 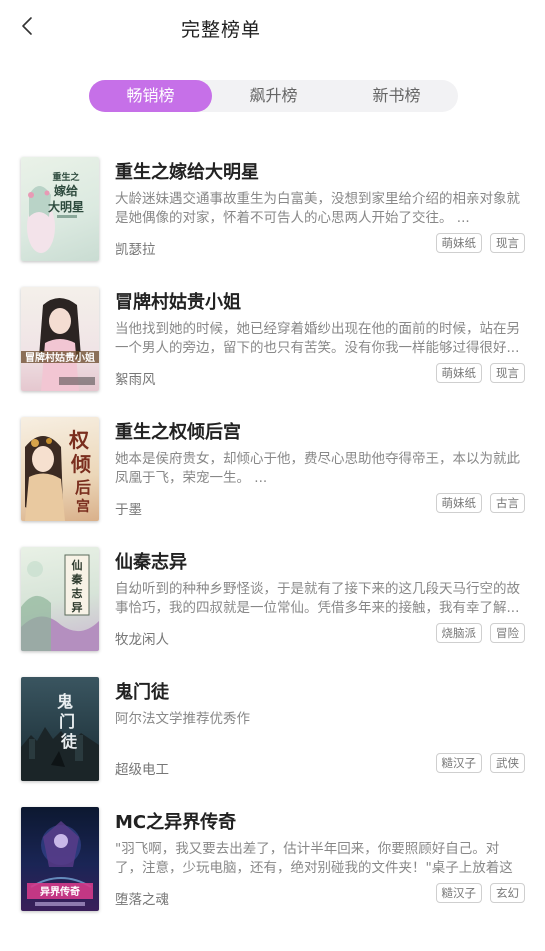 I want to click on tab-rising: 飙升榜, so click(x=273, y=96).